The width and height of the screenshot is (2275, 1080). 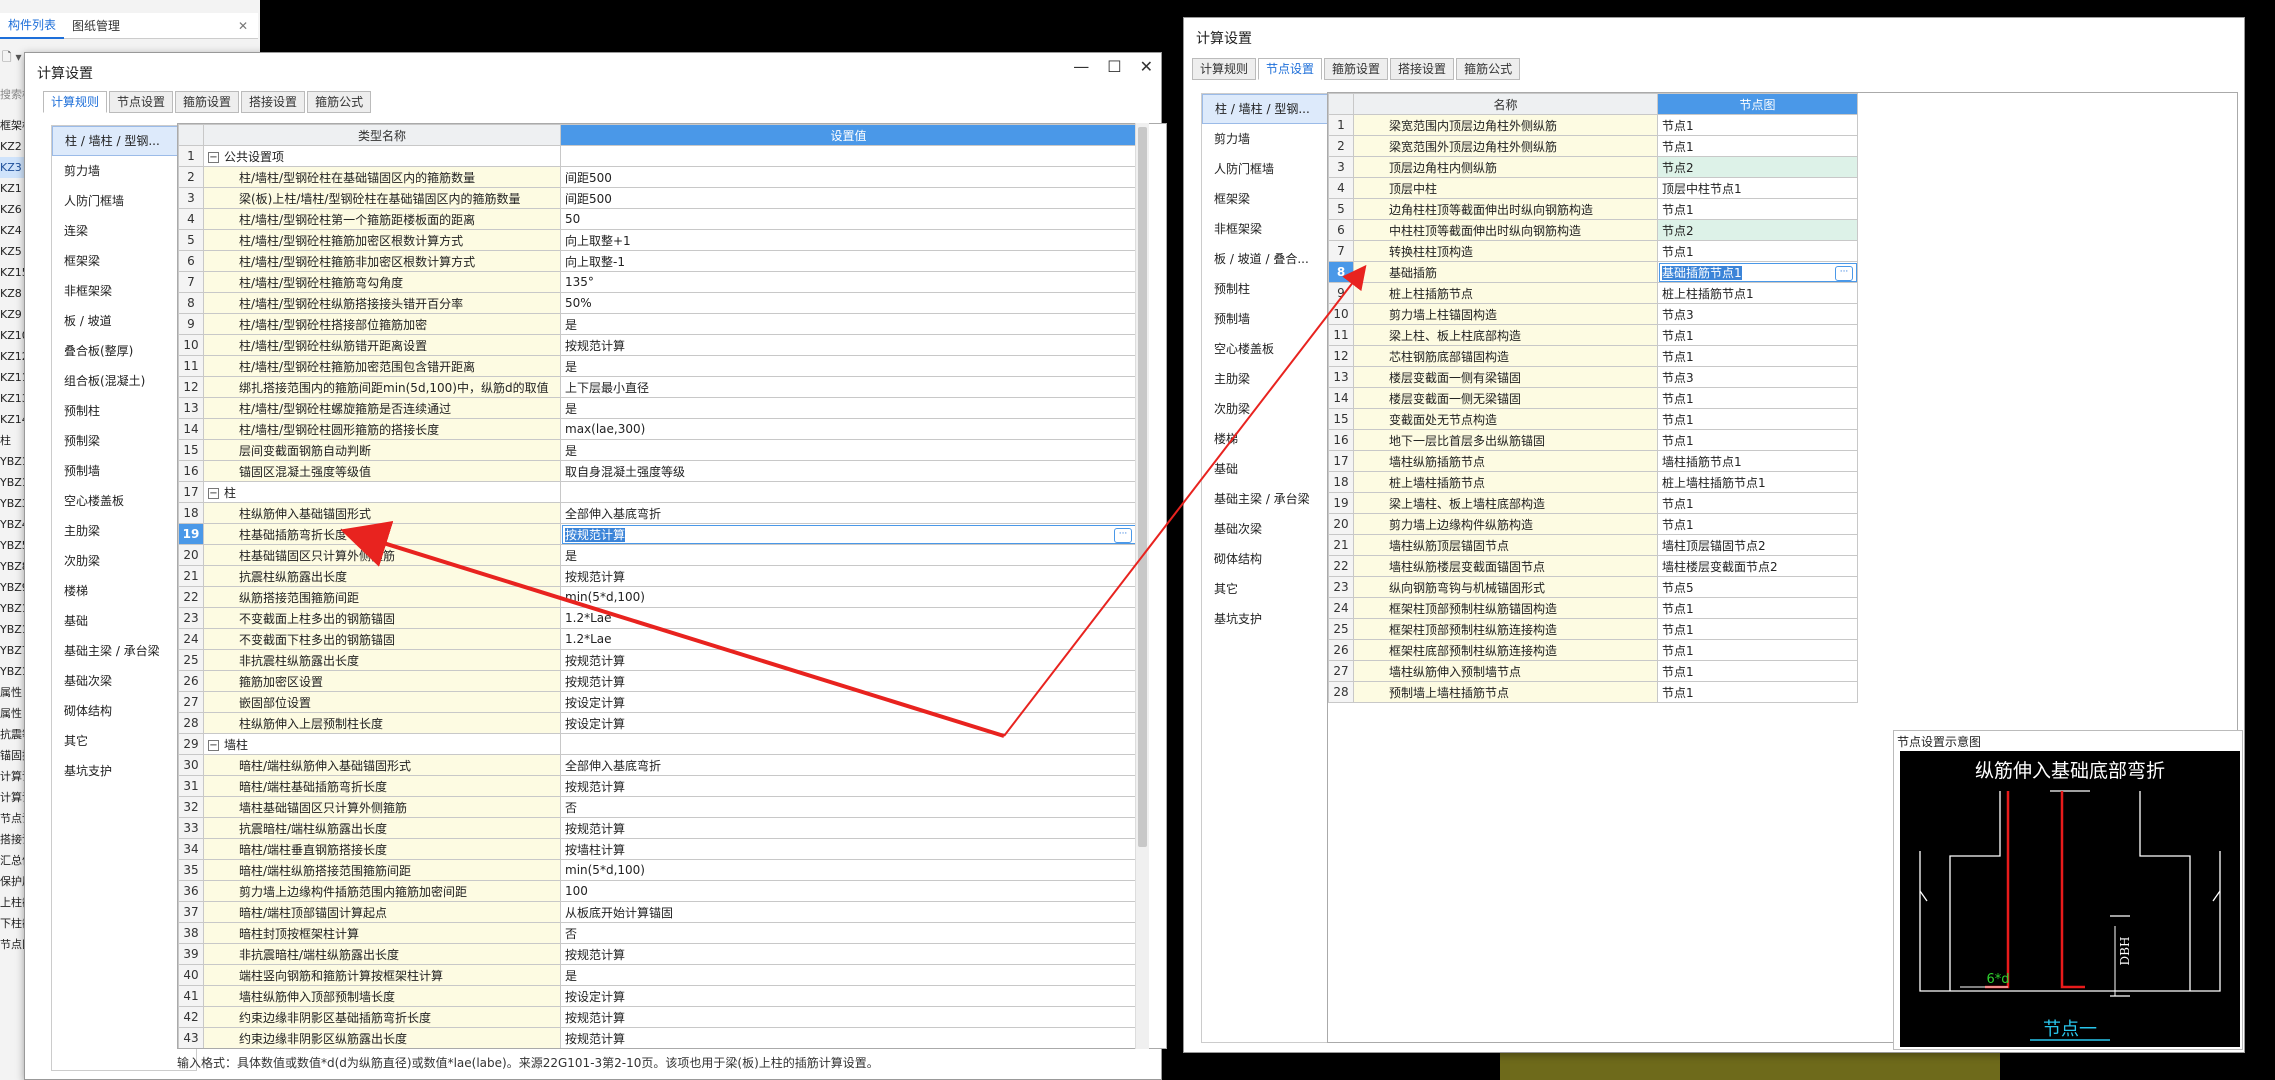 What do you see at coordinates (1757, 587) in the screenshot?
I see `row-value: 节点5` at bounding box center [1757, 587].